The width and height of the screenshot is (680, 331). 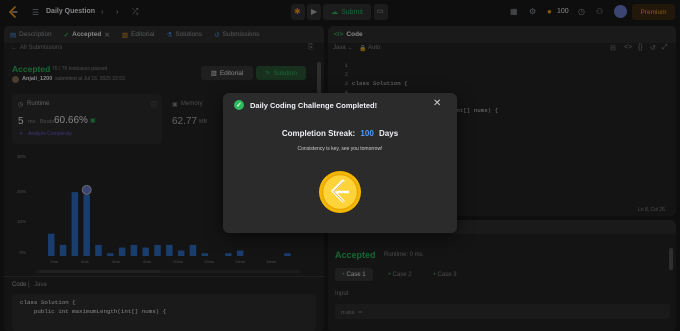 I want to click on streak-unit: Days, so click(x=389, y=133).